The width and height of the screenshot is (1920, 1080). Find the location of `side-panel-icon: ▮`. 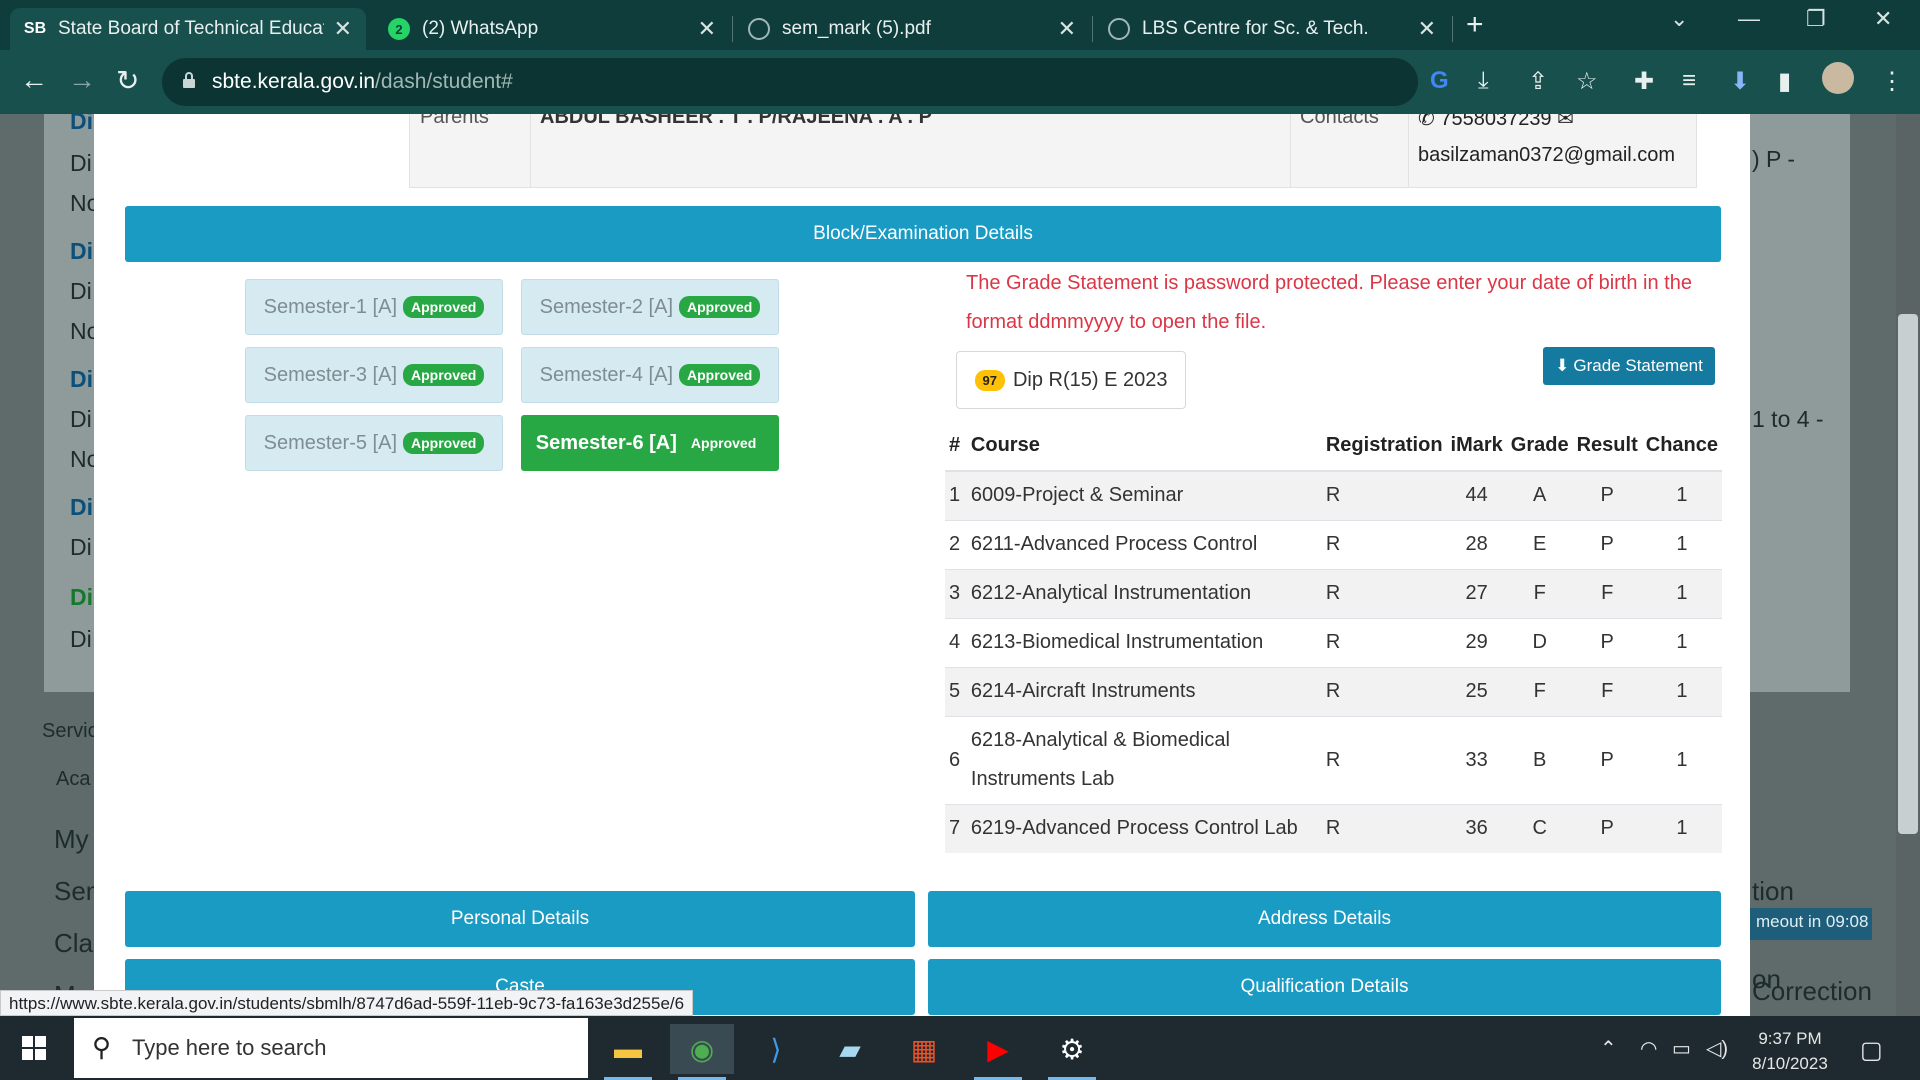

side-panel-icon: ▮ is located at coordinates (1784, 81).